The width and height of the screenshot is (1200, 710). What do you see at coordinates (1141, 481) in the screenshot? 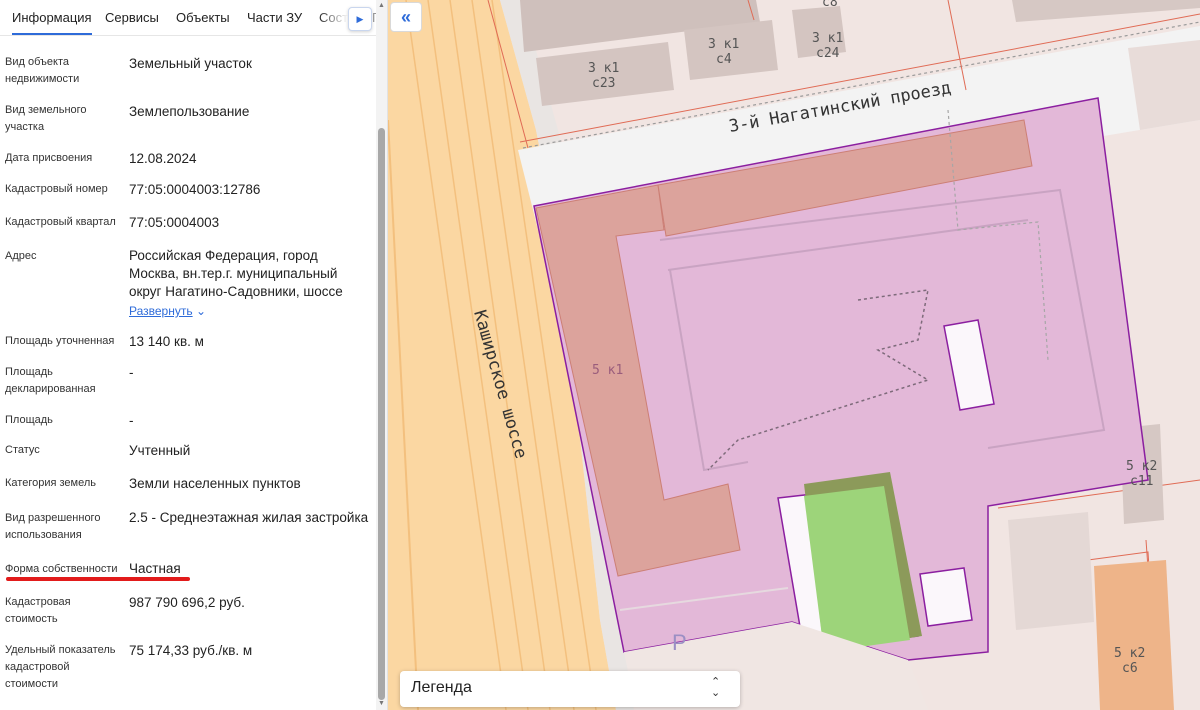
I see `building-label: с11` at bounding box center [1141, 481].